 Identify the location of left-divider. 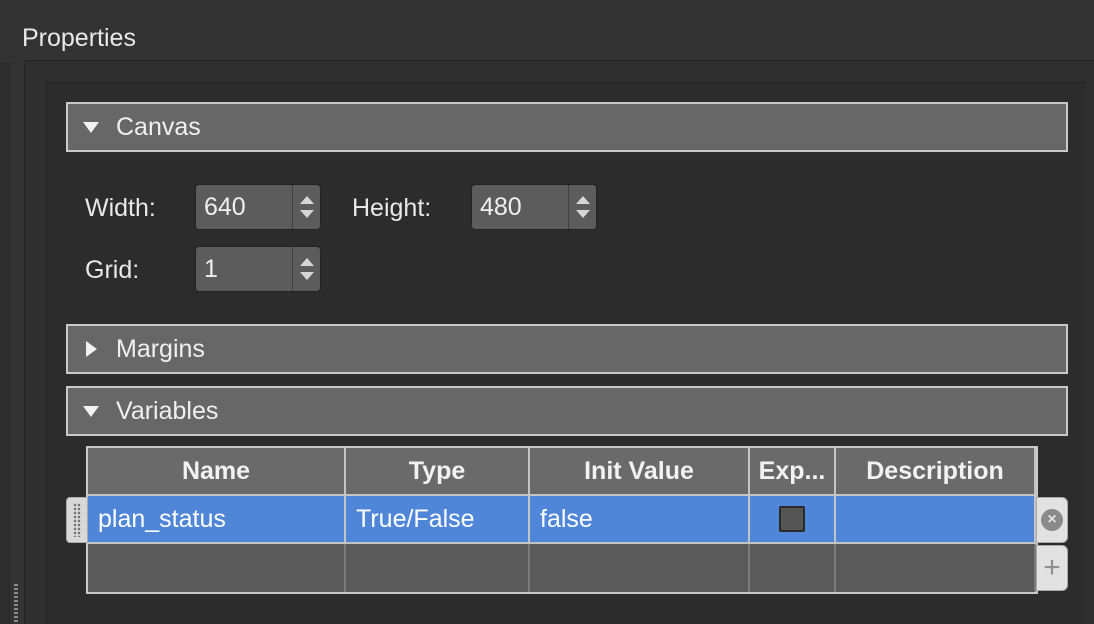
(5, 343).